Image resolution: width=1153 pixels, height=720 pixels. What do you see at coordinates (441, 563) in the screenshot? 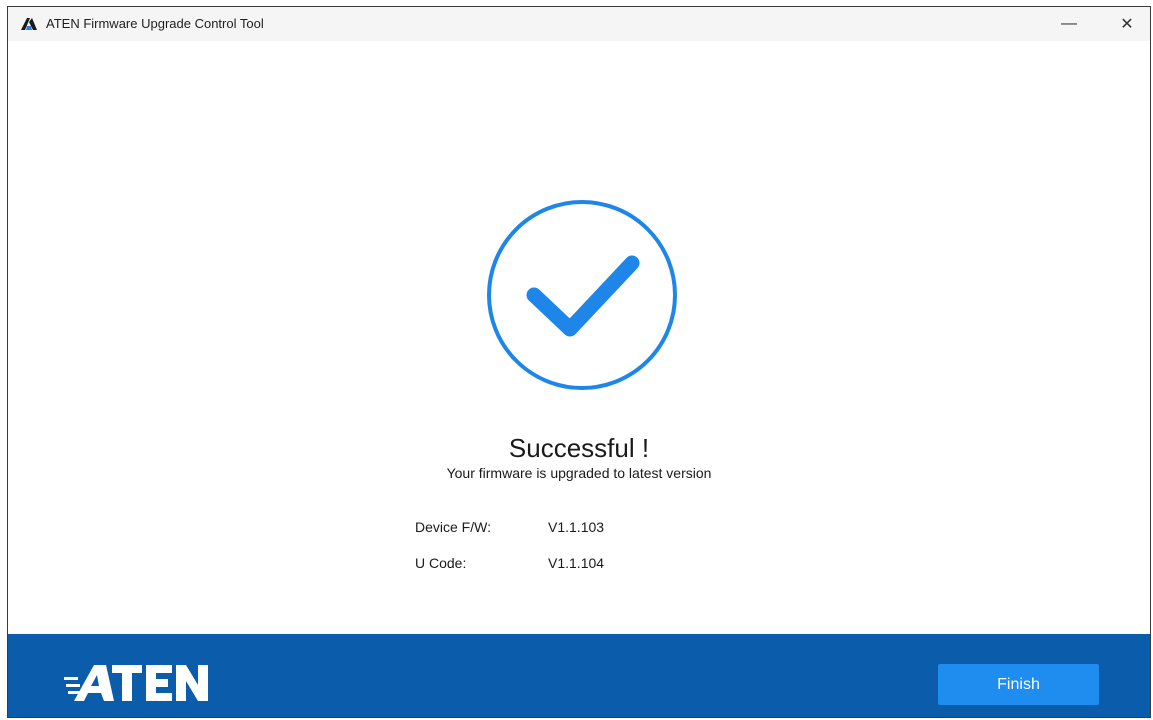
I see `u-code-label: U Code:` at bounding box center [441, 563].